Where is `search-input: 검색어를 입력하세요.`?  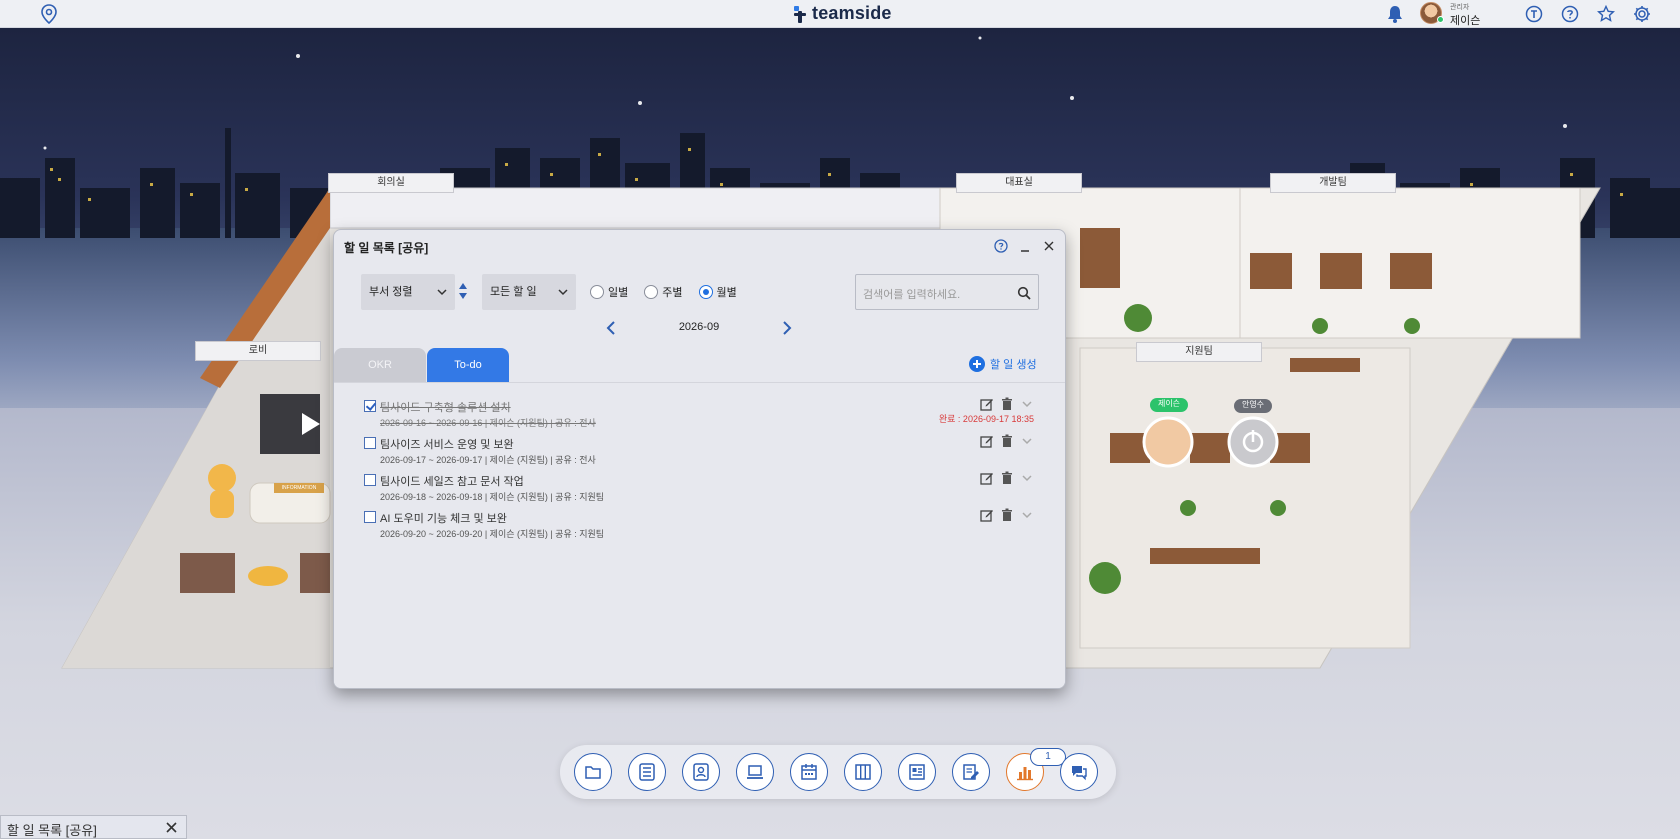
search-input: 검색어를 입력하세요. is located at coordinates (947, 292).